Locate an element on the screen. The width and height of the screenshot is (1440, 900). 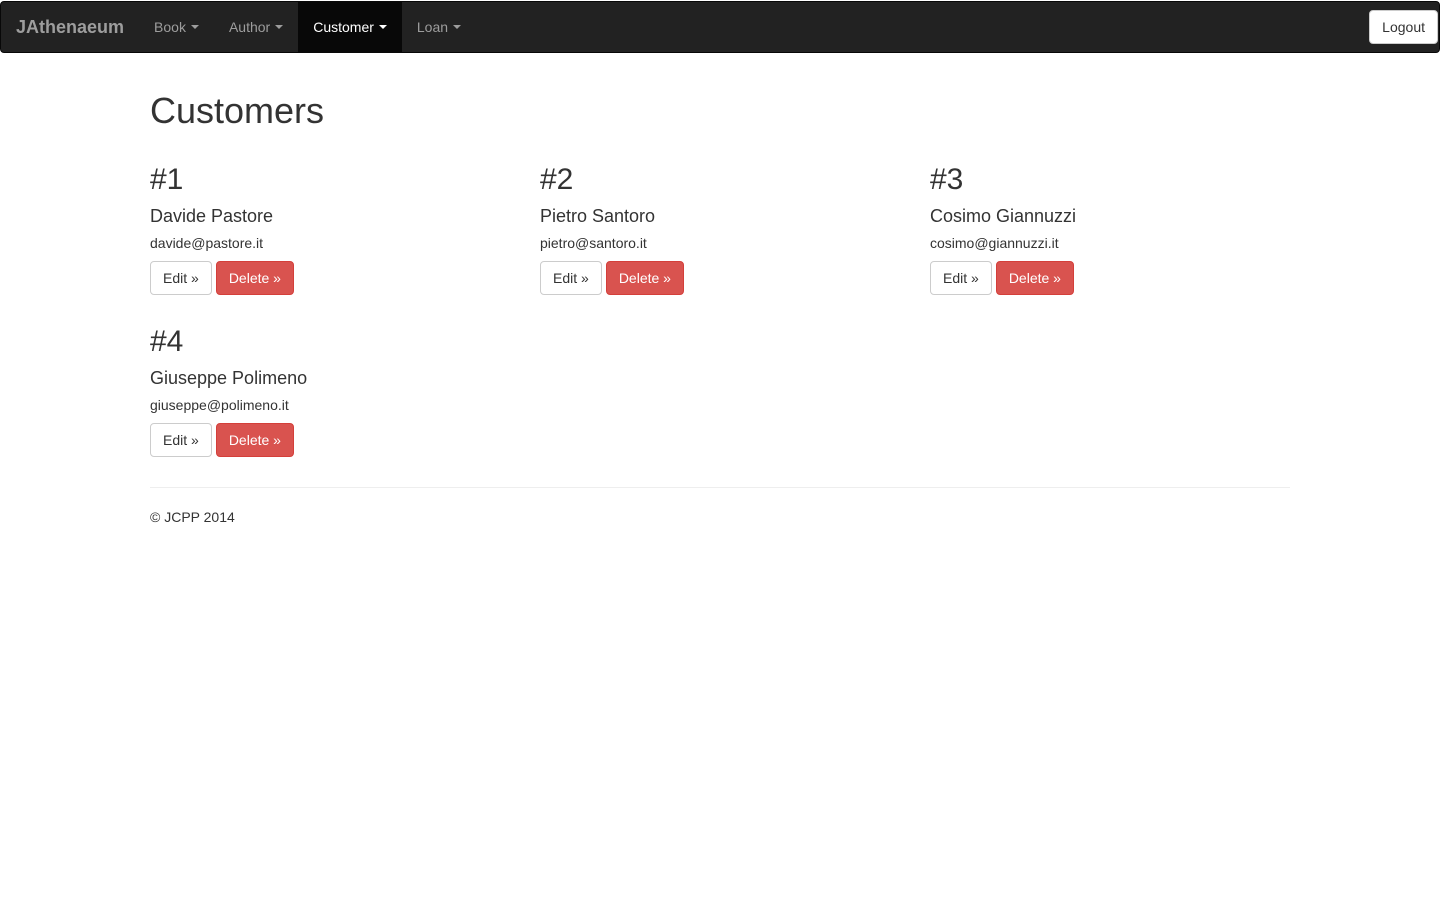
nav-item-customer: Customer is located at coordinates (350, 27).